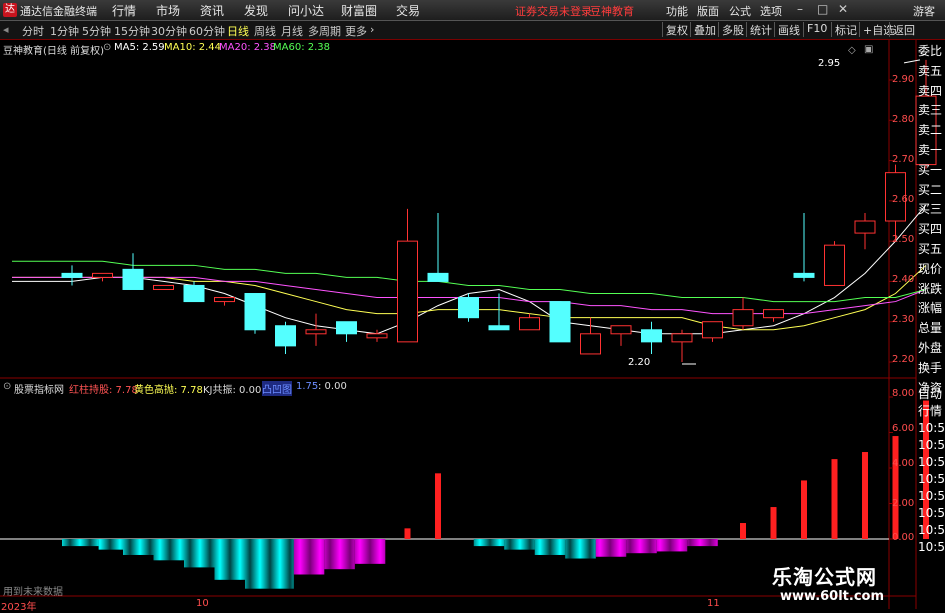 This screenshot has height=613, width=945. I want to click on side-item: 总量, so click(931, 329).